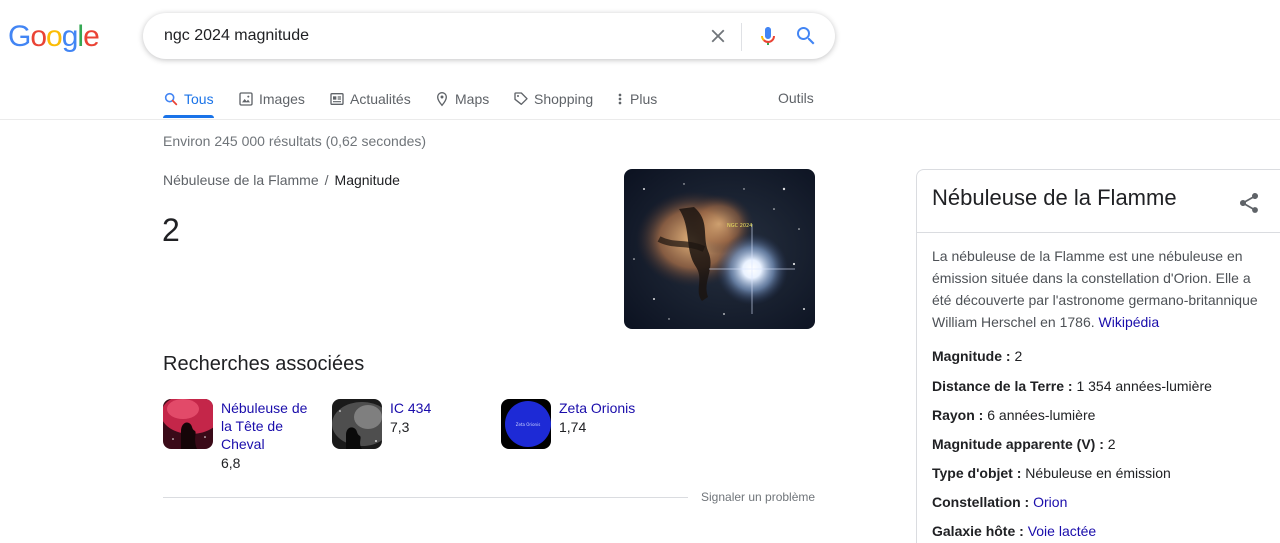 The height and width of the screenshot is (543, 1280). I want to click on image-icon, so click(246, 99).